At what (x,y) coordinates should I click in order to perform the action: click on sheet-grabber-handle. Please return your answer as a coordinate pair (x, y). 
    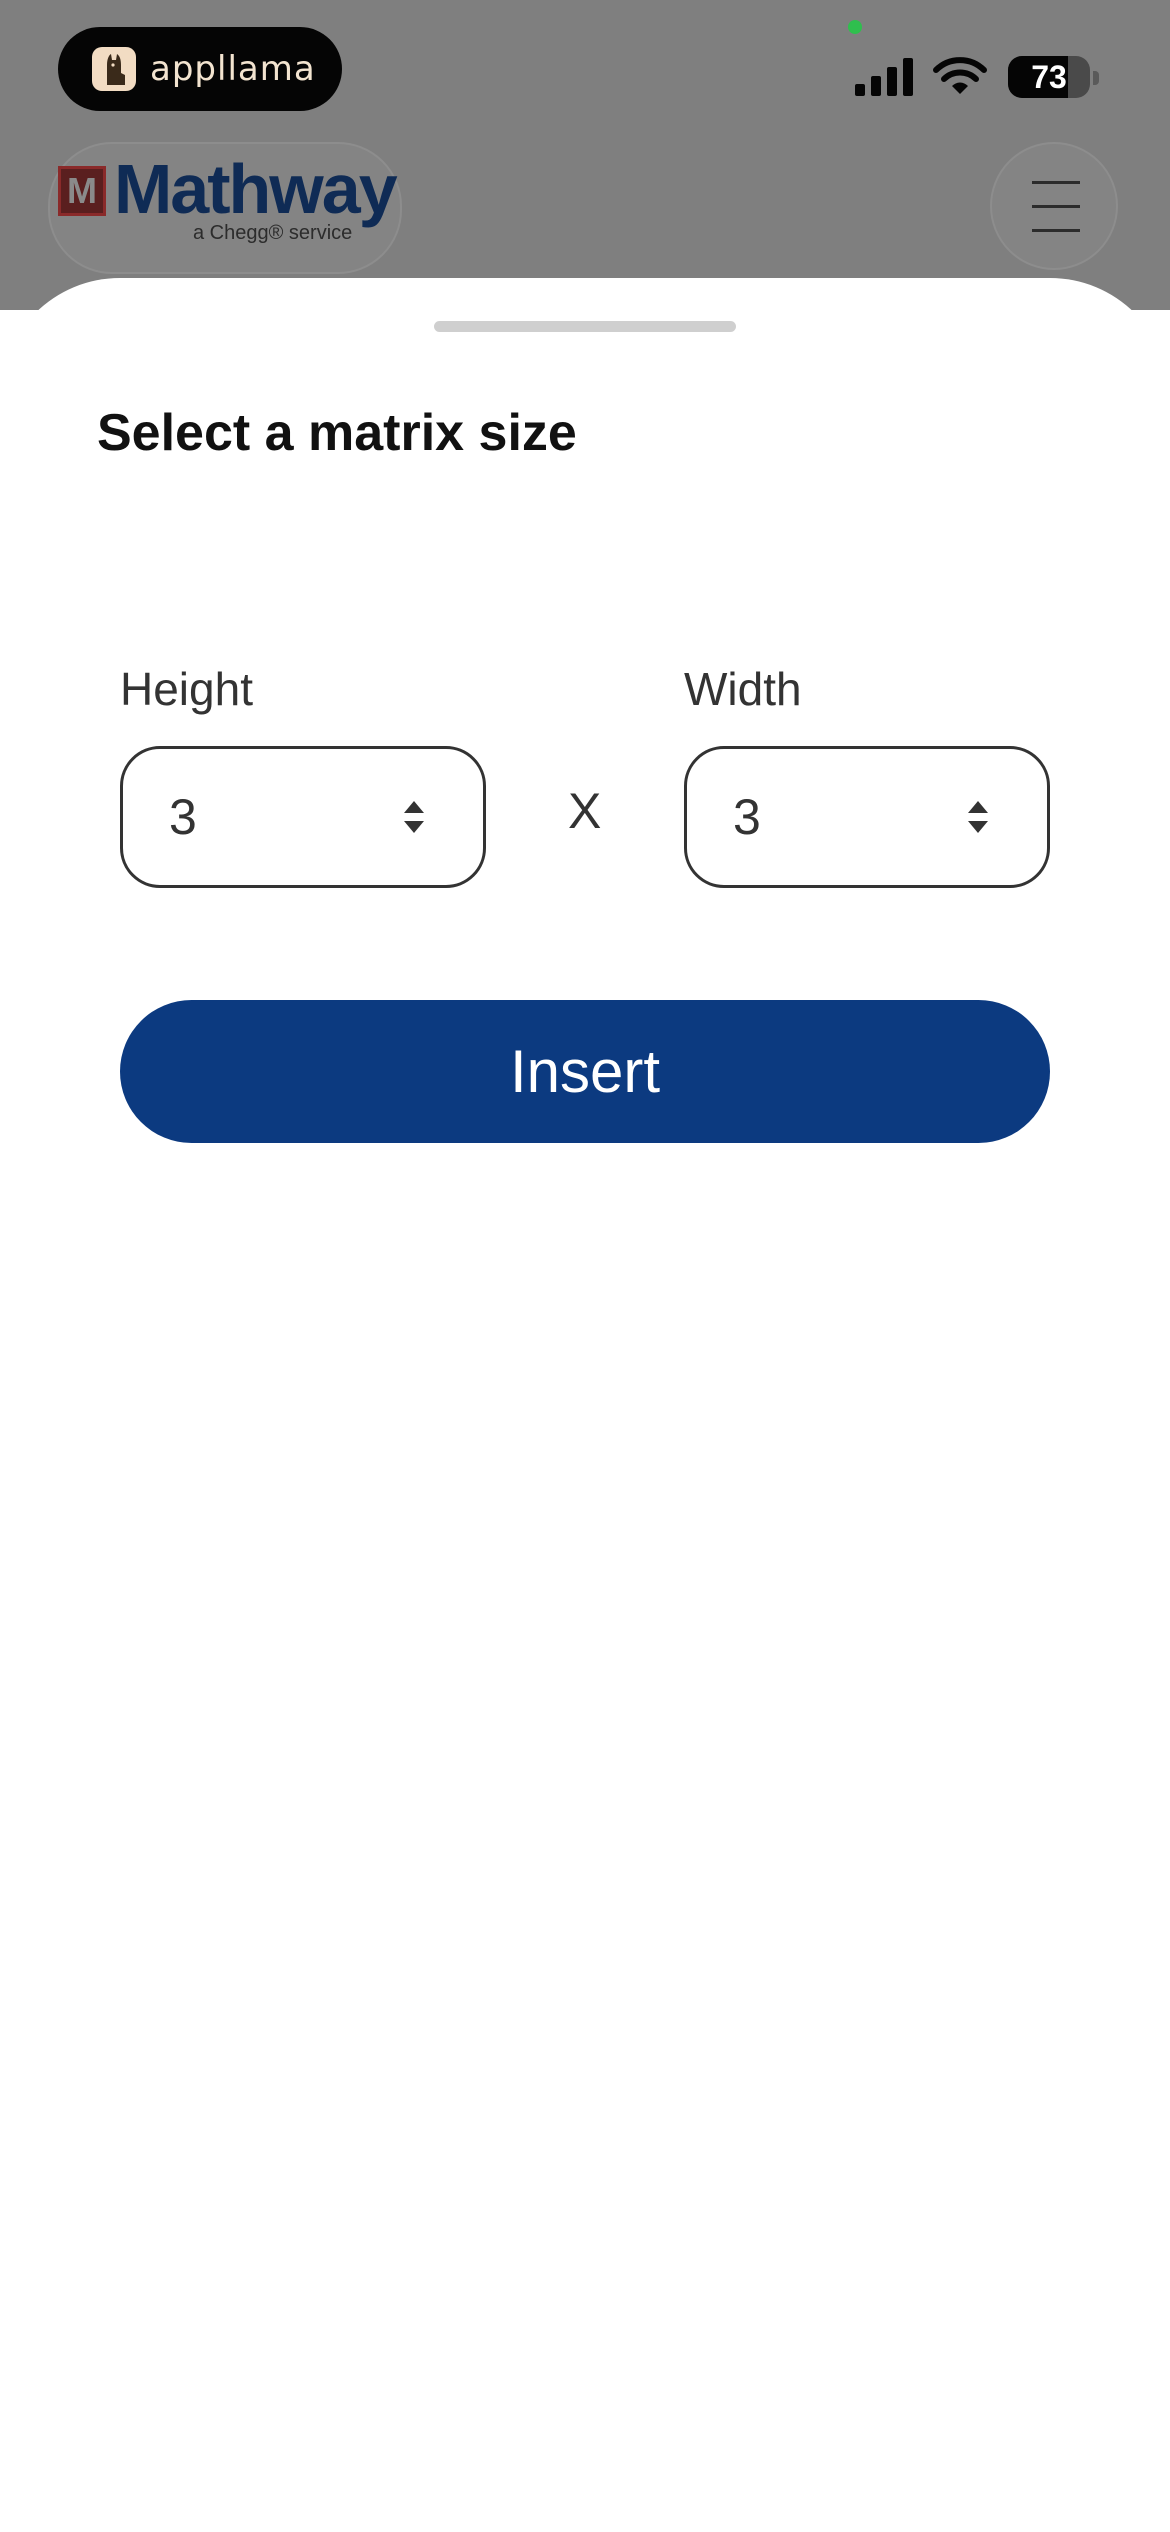
    Looking at the image, I should click on (585, 326).